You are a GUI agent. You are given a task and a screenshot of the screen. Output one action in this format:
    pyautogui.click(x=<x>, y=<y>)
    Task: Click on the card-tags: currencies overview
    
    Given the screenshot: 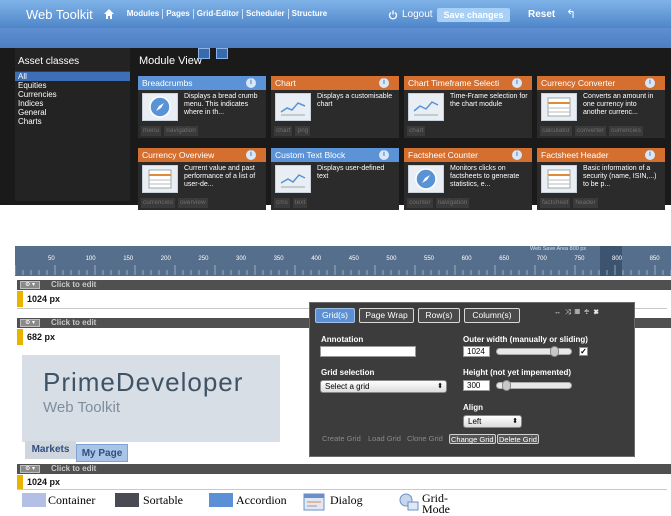 What is the action you would take?
    pyautogui.click(x=202, y=203)
    